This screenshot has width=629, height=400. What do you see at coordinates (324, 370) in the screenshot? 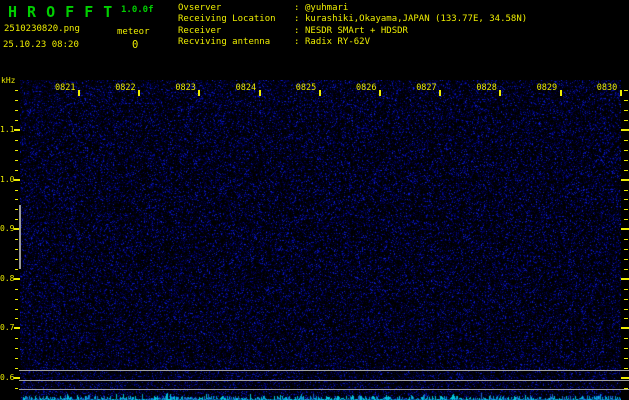
I see `level-marker-line-upper` at bounding box center [324, 370].